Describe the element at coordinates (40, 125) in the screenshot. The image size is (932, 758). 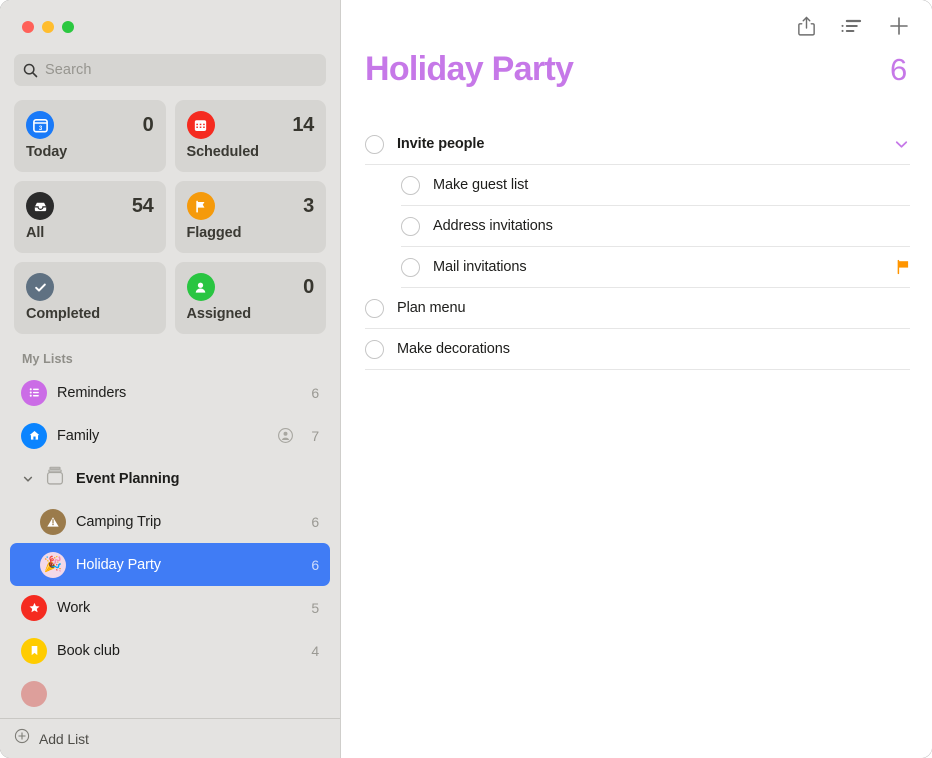
I see `calendar-day-icon: 3` at that location.